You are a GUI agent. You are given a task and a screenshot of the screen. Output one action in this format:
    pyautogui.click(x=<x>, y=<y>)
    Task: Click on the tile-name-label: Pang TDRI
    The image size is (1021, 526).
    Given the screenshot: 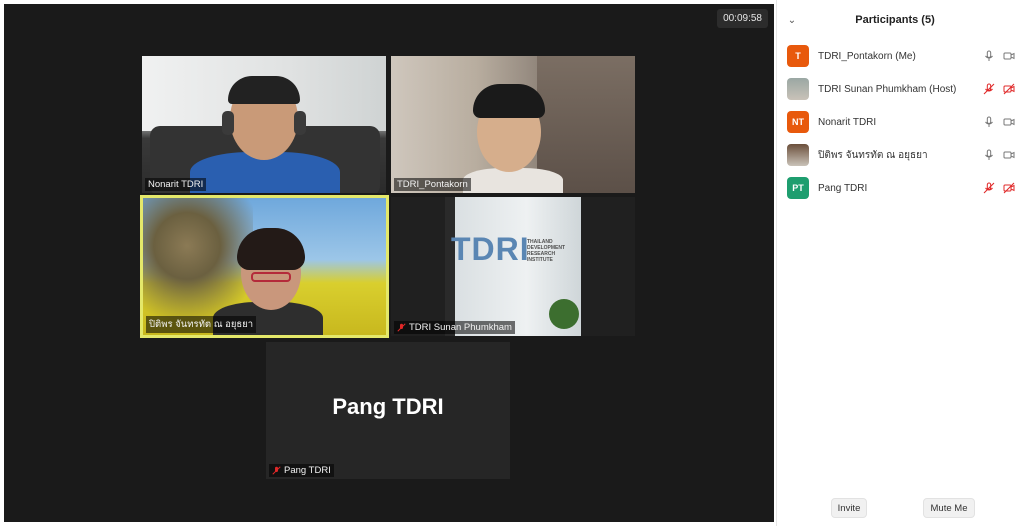 What is the action you would take?
    pyautogui.click(x=301, y=470)
    